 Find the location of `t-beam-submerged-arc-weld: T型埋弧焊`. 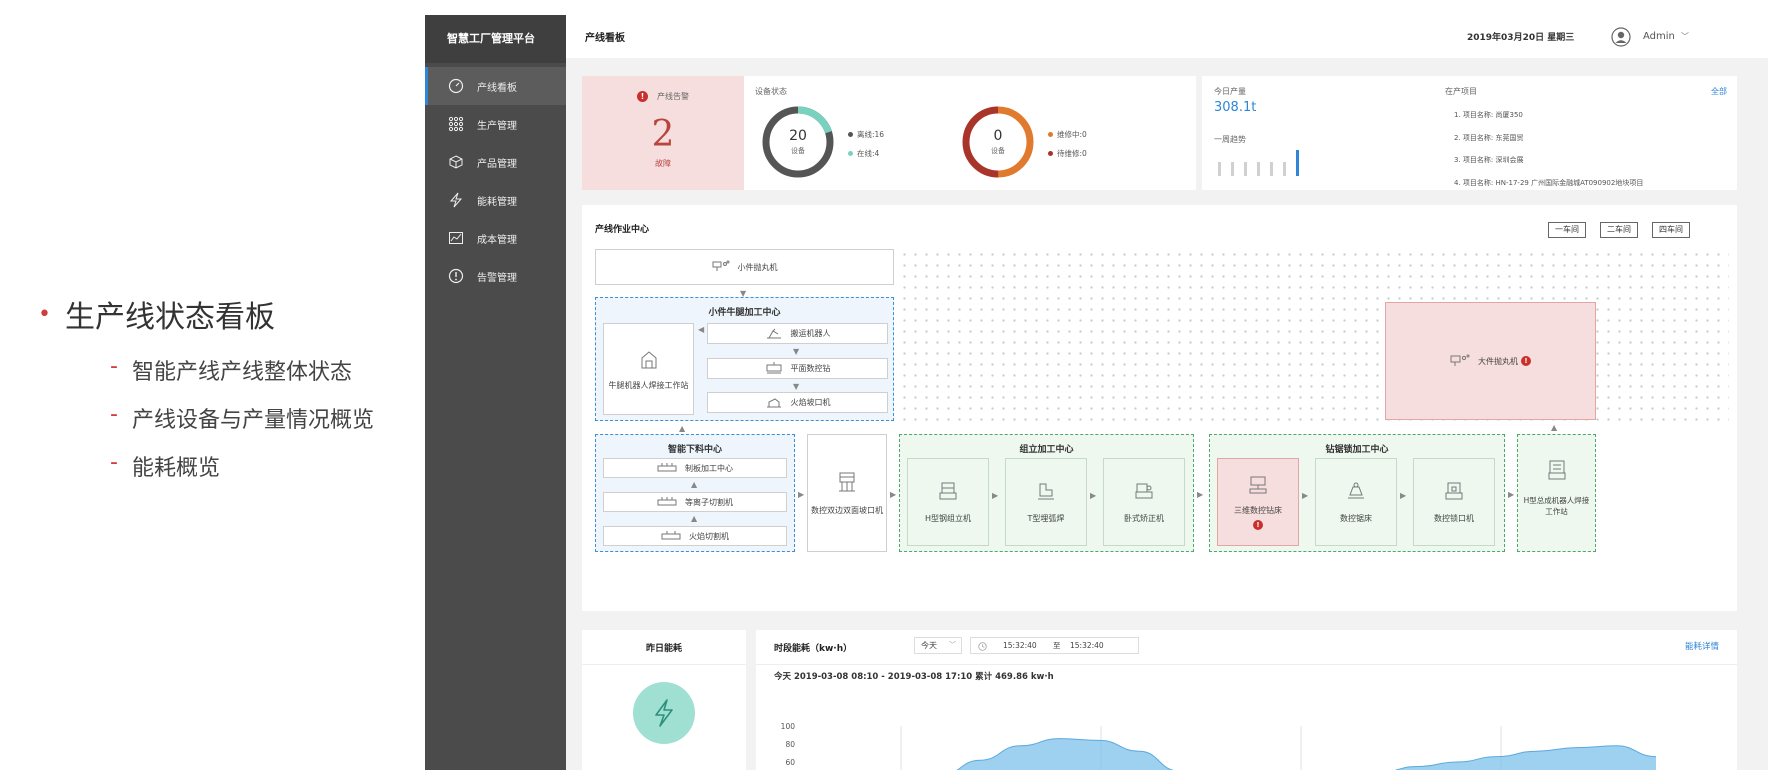

t-beam-submerged-arc-weld: T型埋弧焊 is located at coordinates (1046, 502).